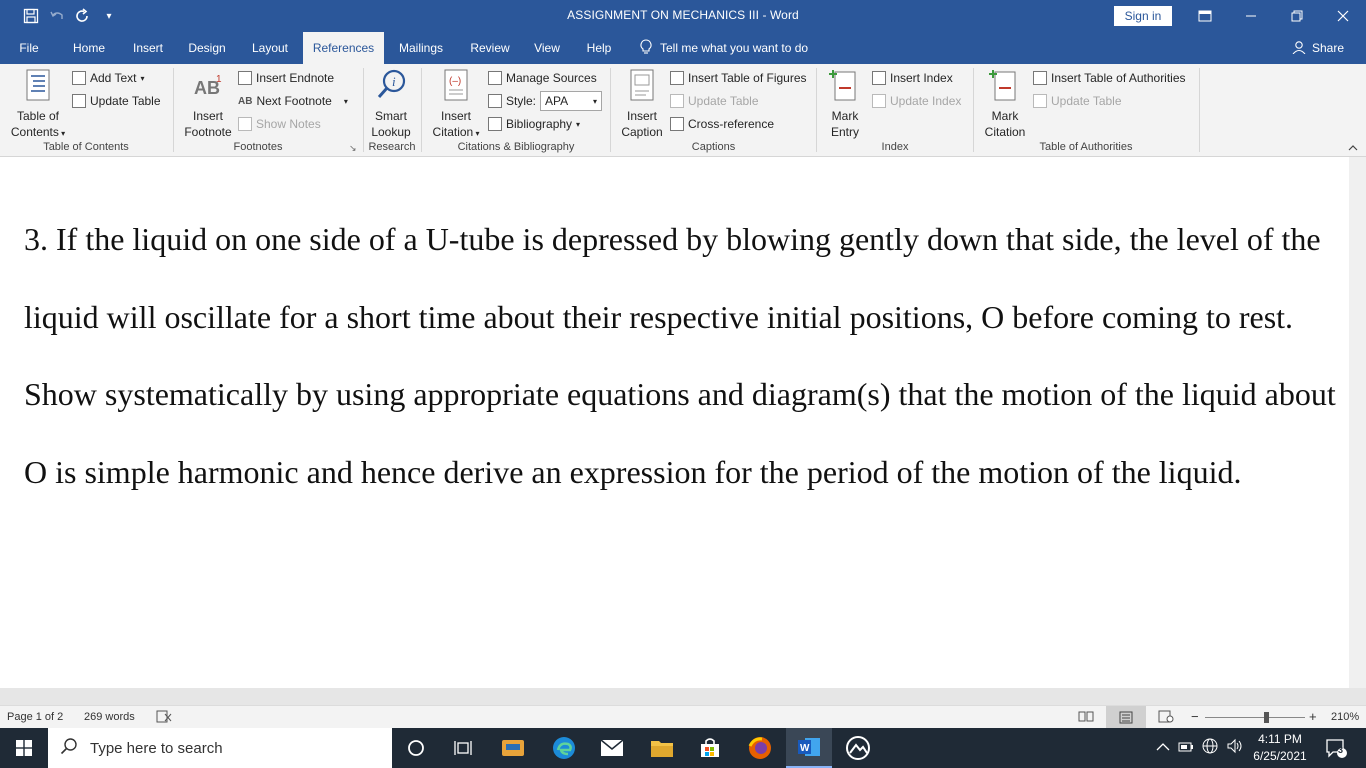  I want to click on sign-in-button: Sign in, so click(1143, 16).